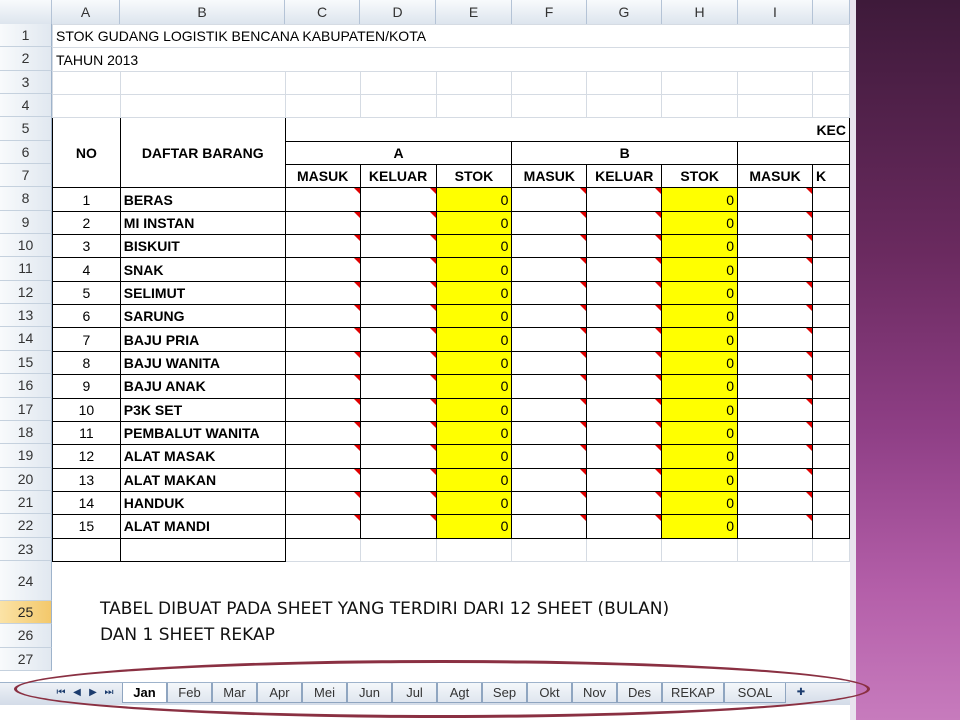  What do you see at coordinates (202, 503) in the screenshot?
I see `item-name: HANDUK` at bounding box center [202, 503].